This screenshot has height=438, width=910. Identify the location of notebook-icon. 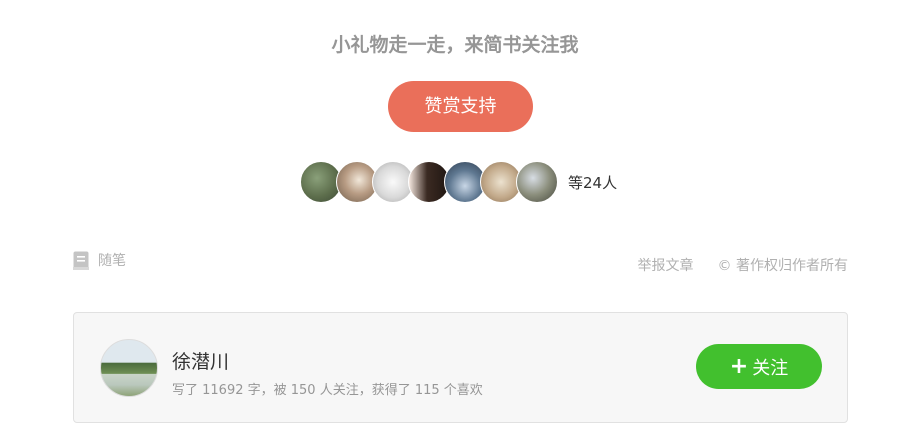
(81, 260).